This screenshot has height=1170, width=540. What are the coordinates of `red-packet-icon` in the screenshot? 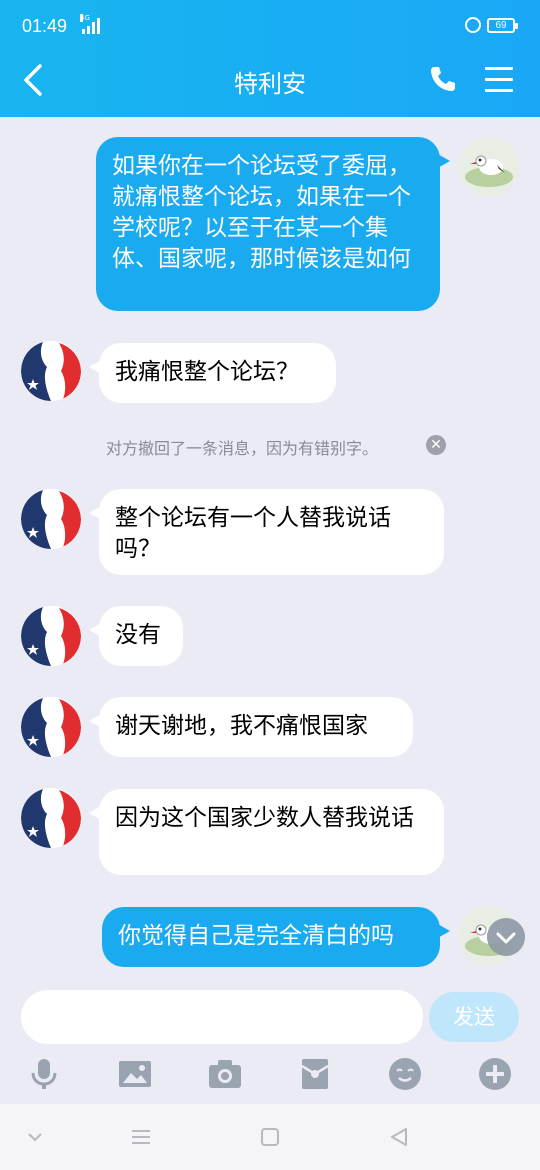 It's located at (315, 1074).